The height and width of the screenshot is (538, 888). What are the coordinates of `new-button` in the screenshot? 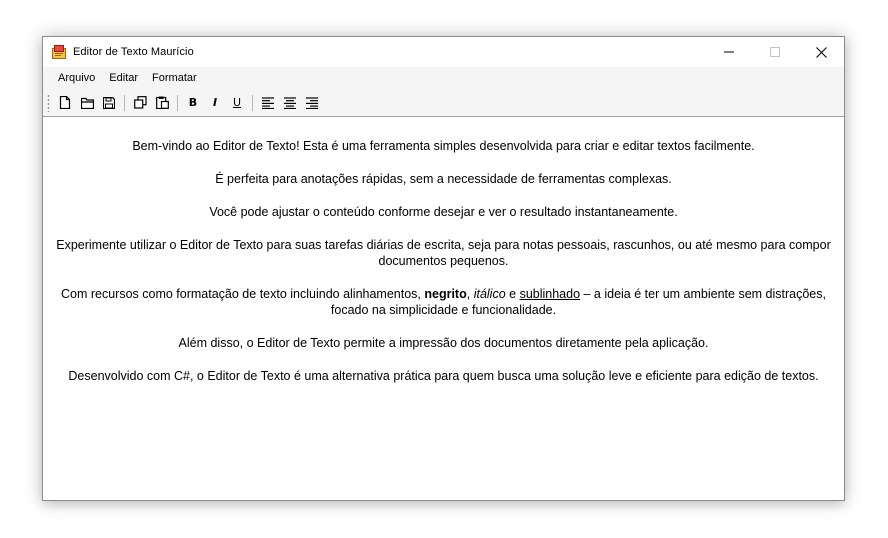 It's located at (65, 103).